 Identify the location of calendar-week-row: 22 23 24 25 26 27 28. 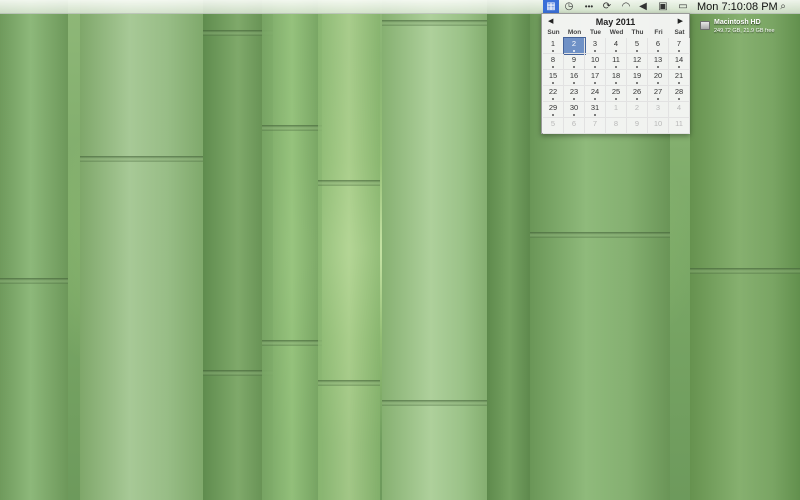
(616, 94).